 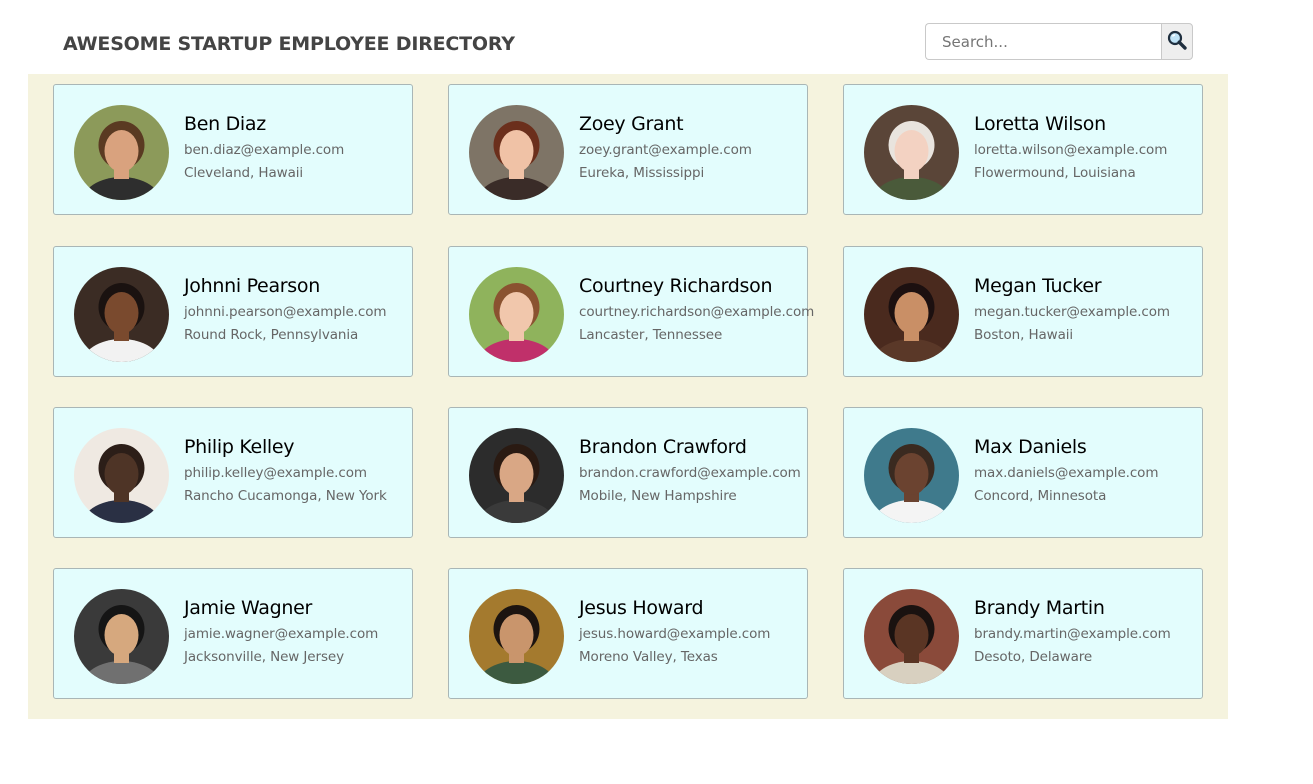 I want to click on employee-email: zoey.grant@example.com, so click(x=665, y=150).